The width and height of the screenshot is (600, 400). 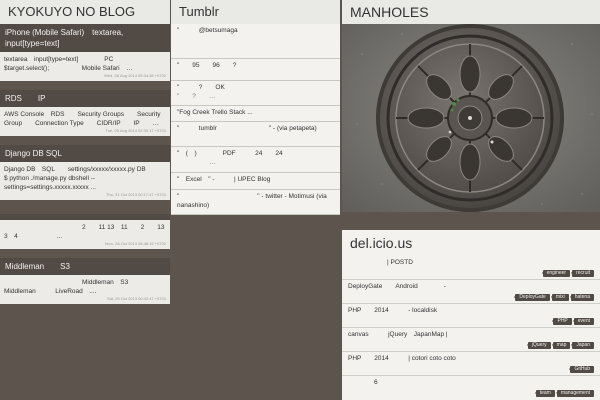 What do you see at coordinates (85, 266) in the screenshot?
I see `blog-post-title: Middleman S3` at bounding box center [85, 266].